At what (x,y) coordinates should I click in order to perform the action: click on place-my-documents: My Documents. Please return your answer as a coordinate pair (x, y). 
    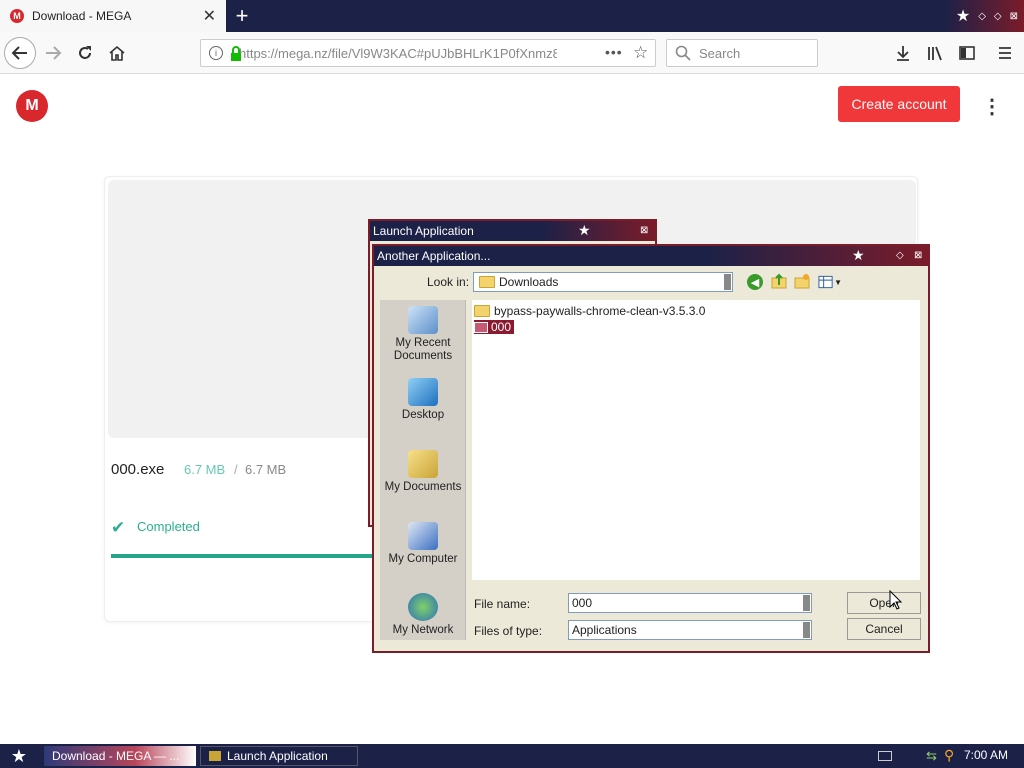
    Looking at the image, I should click on (423, 472).